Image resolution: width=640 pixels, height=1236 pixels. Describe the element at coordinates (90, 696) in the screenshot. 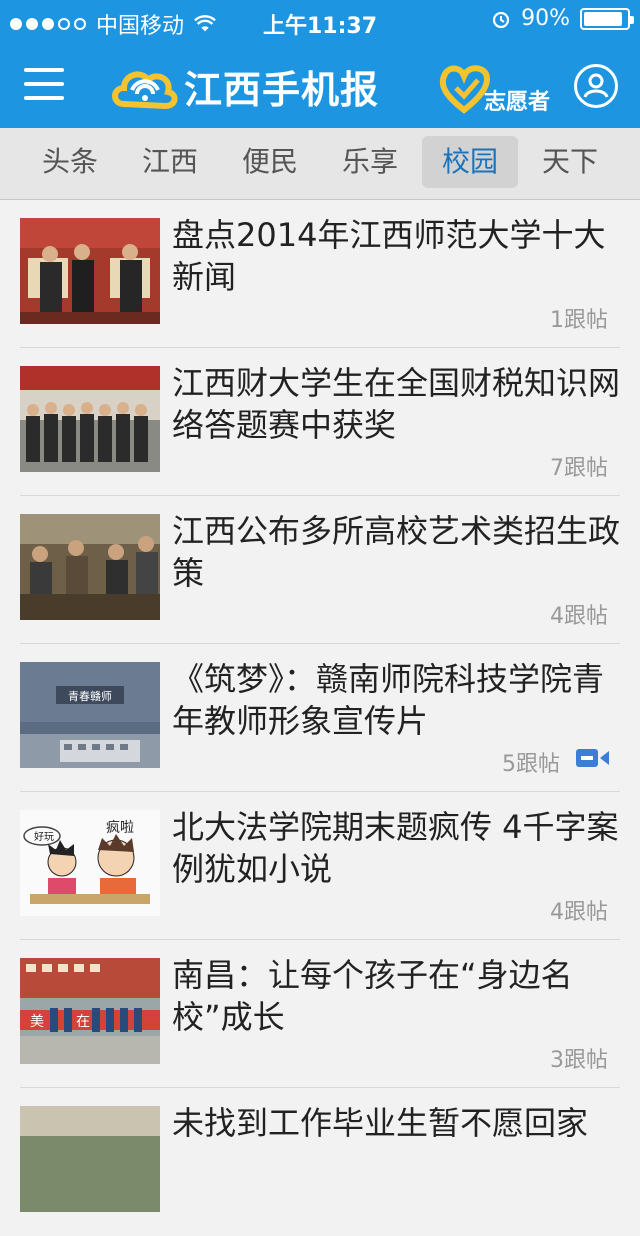

I see `thumb-caption: 青春赣师` at that location.